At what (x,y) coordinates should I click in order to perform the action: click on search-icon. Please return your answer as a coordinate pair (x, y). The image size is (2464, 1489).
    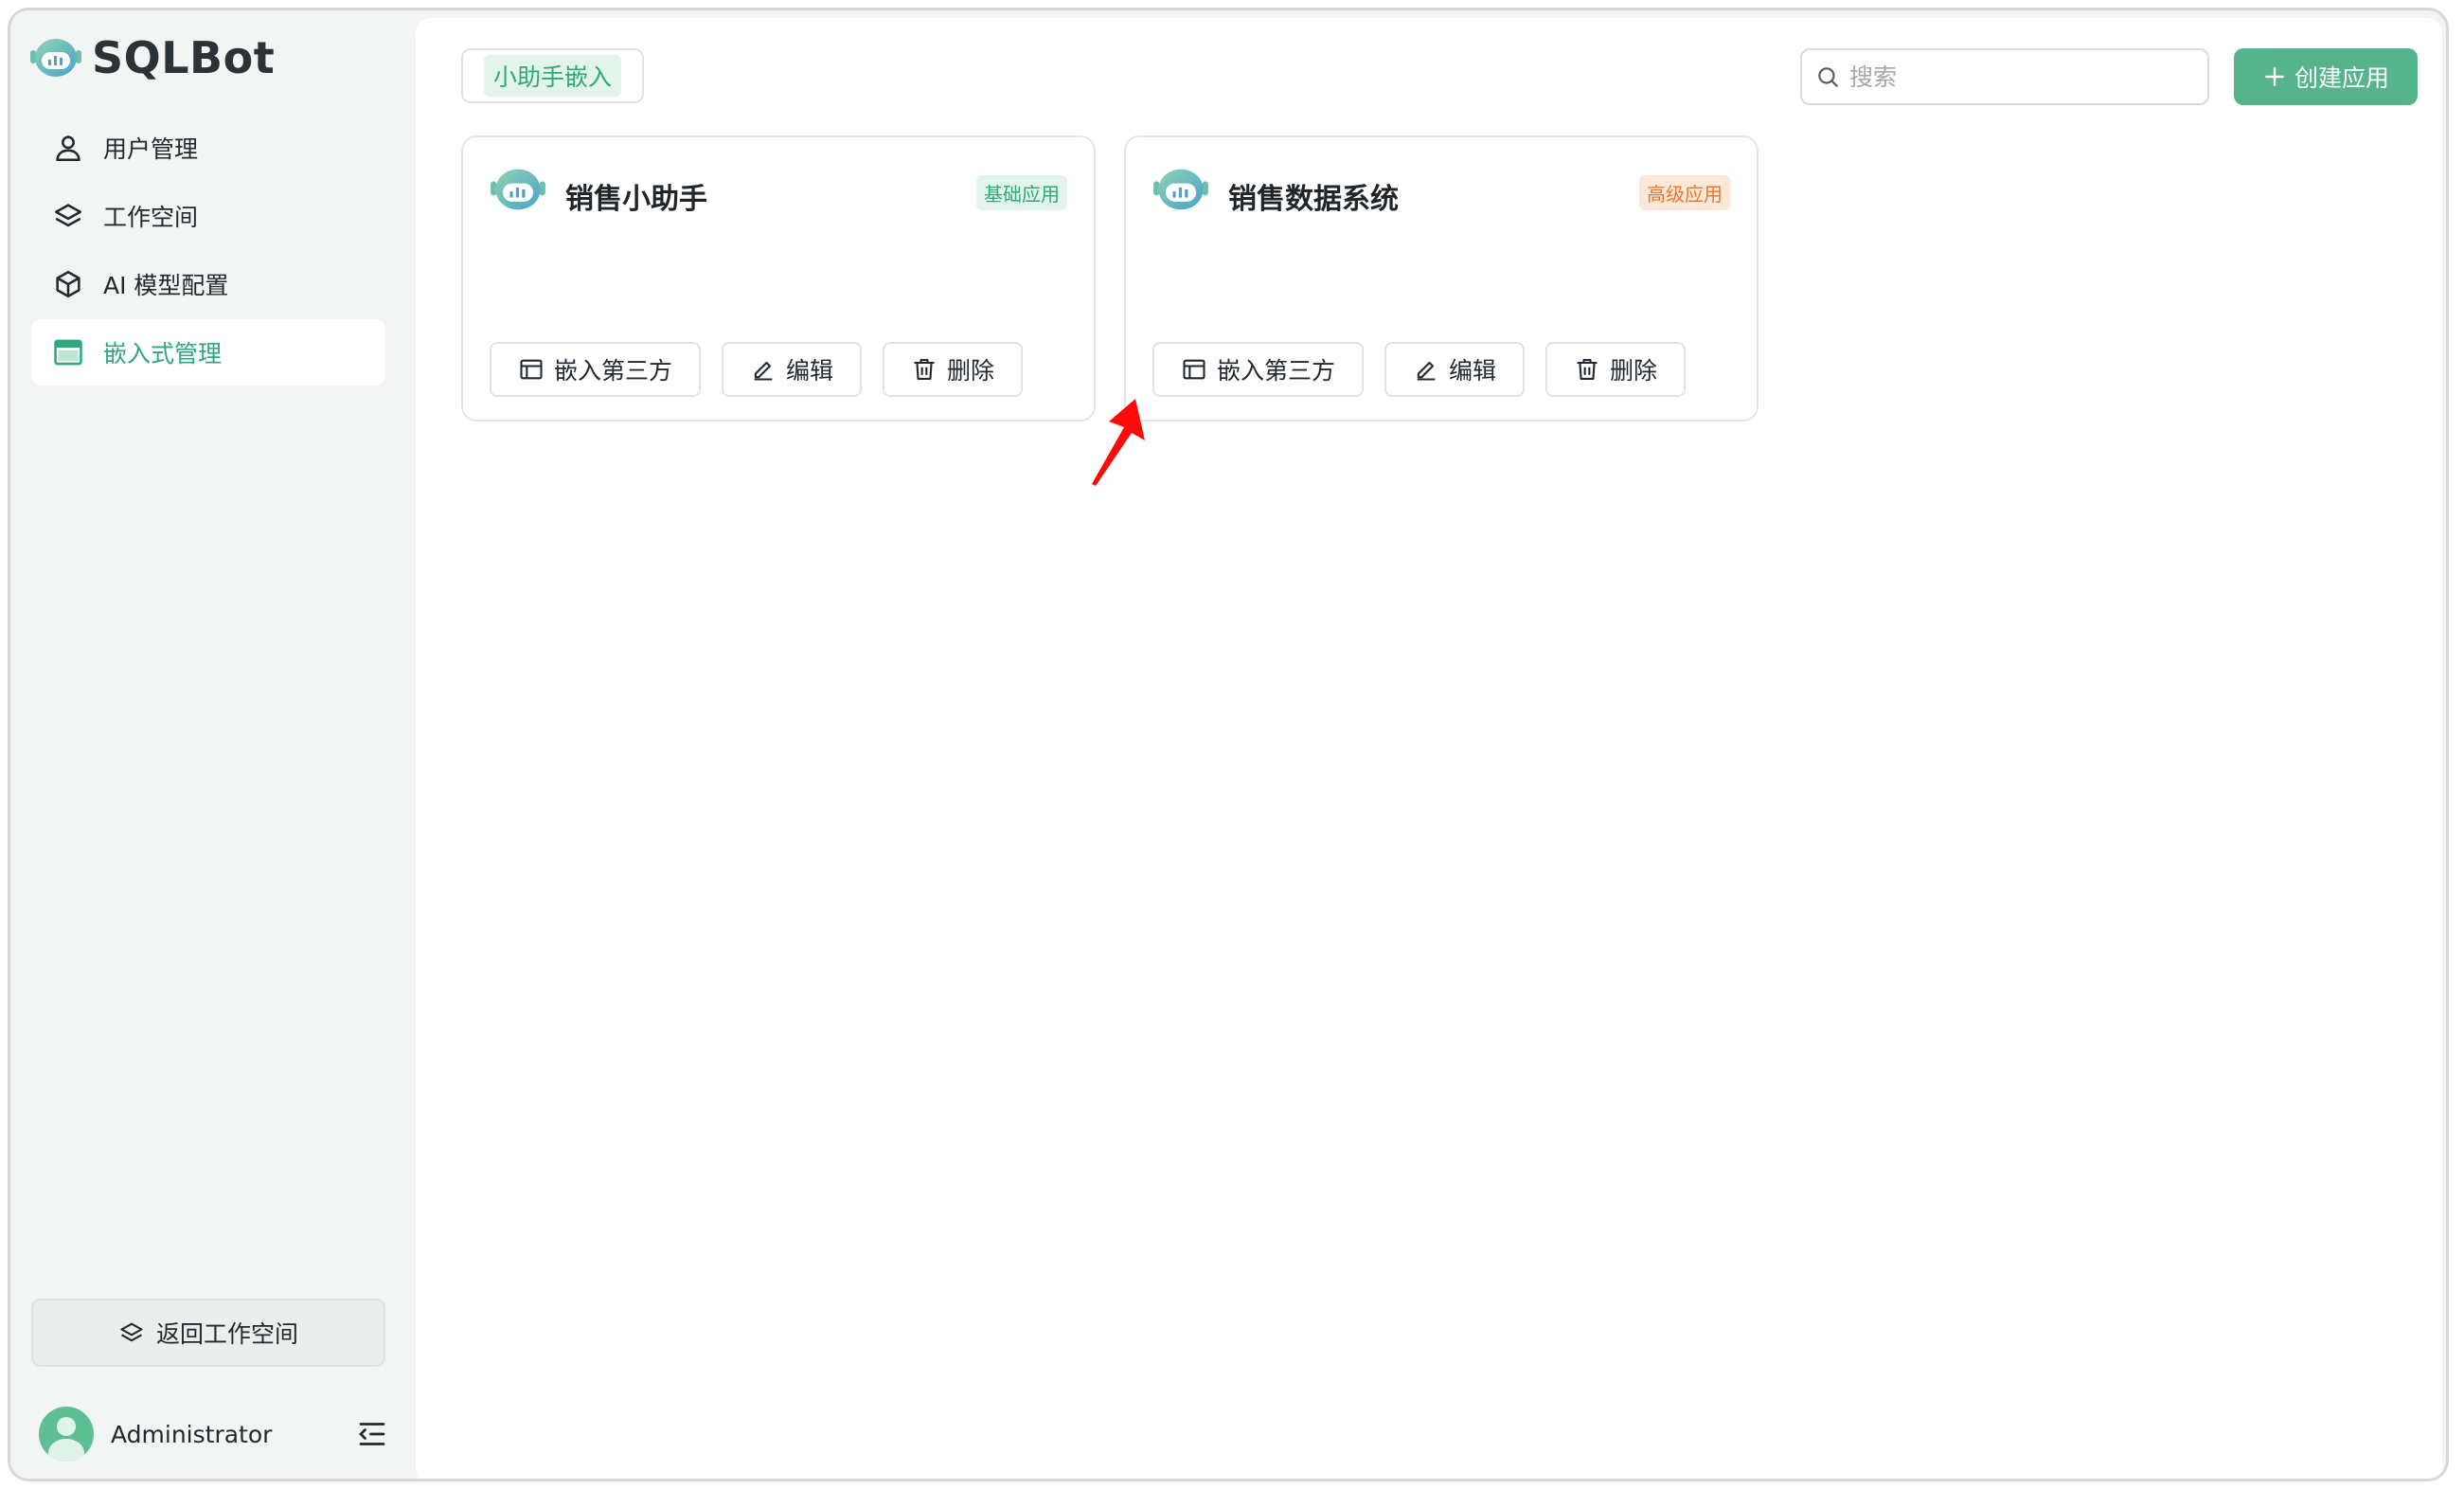
    Looking at the image, I should click on (1828, 77).